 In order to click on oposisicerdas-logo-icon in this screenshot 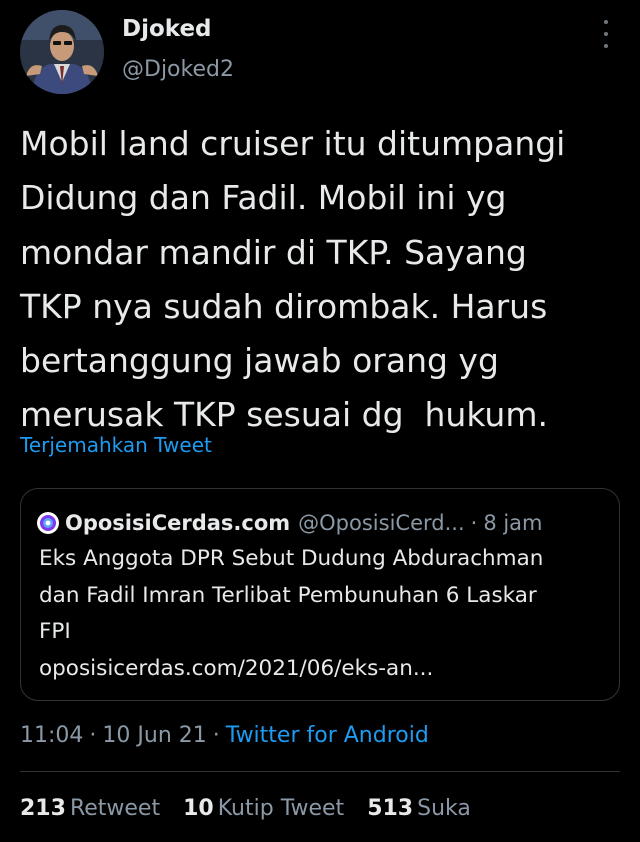, I will do `click(48, 523)`.